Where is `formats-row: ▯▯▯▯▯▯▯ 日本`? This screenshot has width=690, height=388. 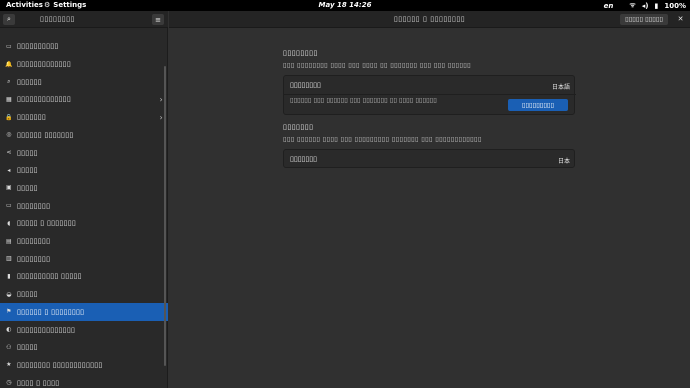 formats-row: ▯▯▯▯▯▯▯ 日本 is located at coordinates (430, 159).